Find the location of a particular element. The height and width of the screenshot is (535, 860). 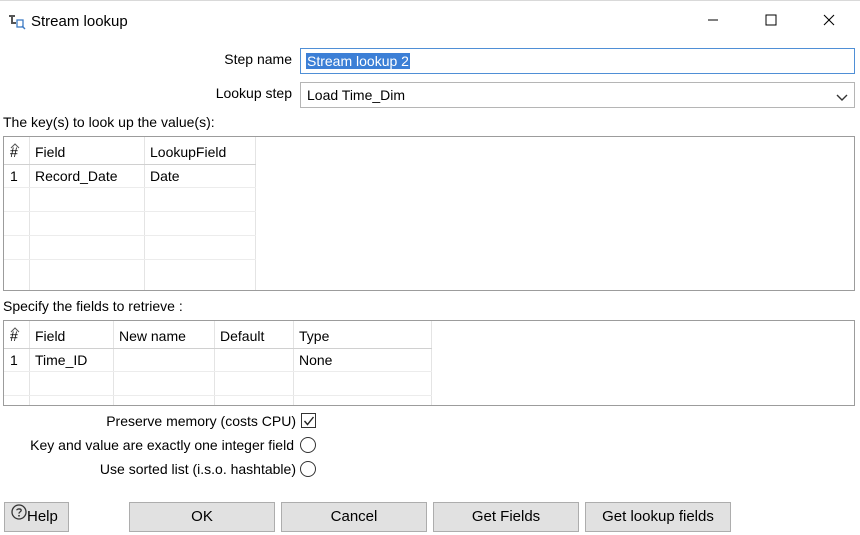

retrieve-col-new-name: New name is located at coordinates (163, 334).